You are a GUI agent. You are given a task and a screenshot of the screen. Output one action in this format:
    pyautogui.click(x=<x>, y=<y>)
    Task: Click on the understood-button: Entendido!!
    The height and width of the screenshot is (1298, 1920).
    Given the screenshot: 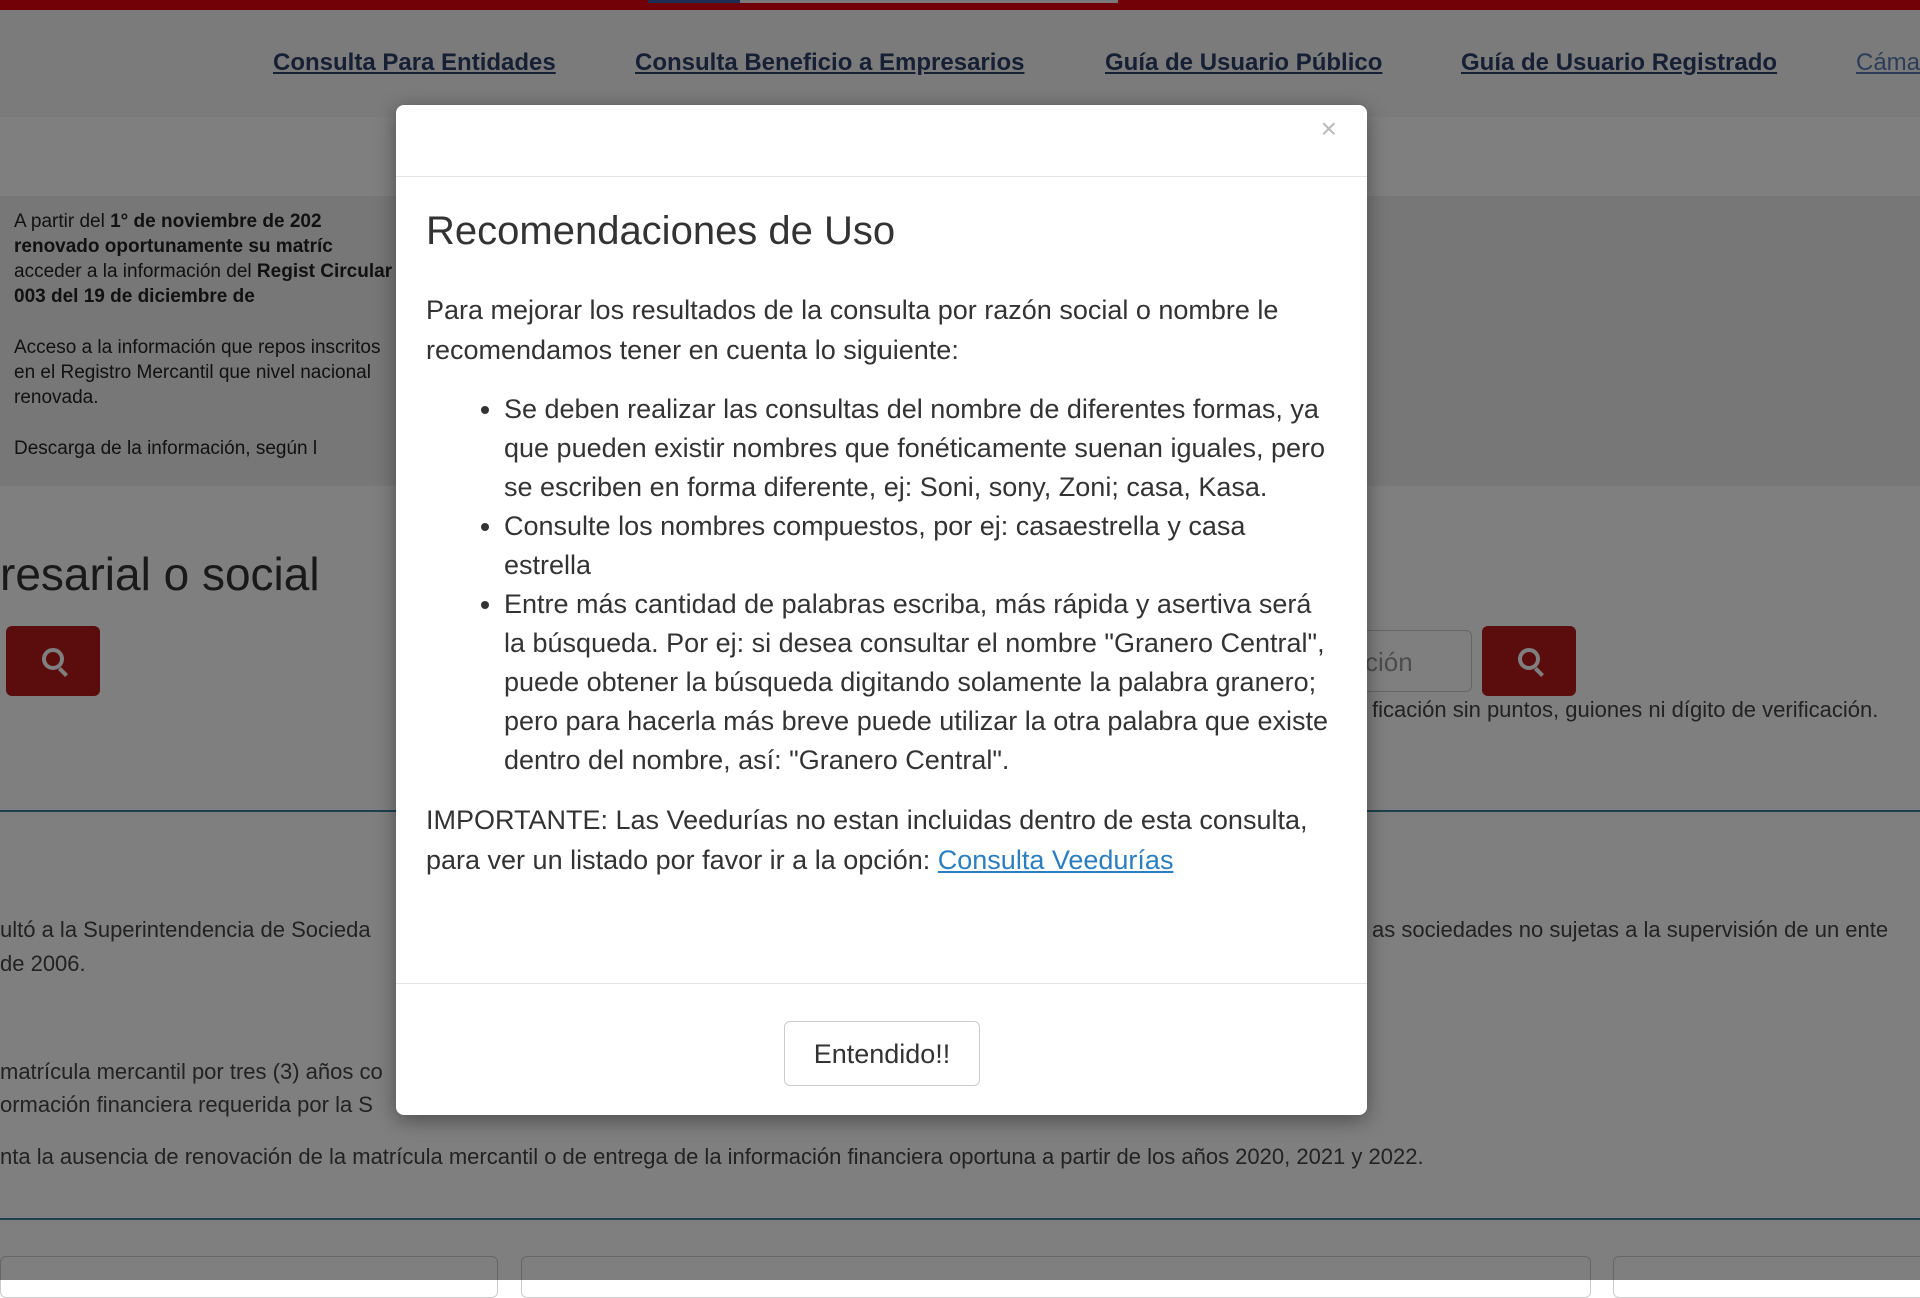 What is the action you would take?
    pyautogui.click(x=882, y=1053)
    